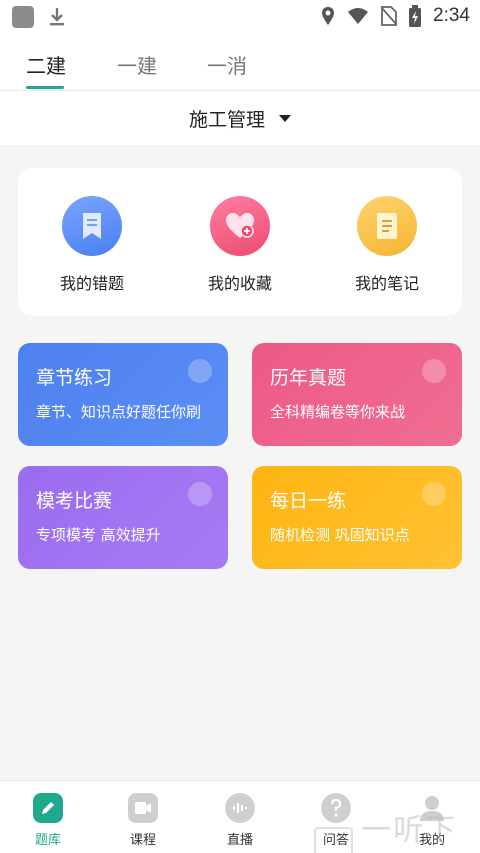  I want to click on tile-subtitle: 章节、知识点好题任你刷, so click(119, 412).